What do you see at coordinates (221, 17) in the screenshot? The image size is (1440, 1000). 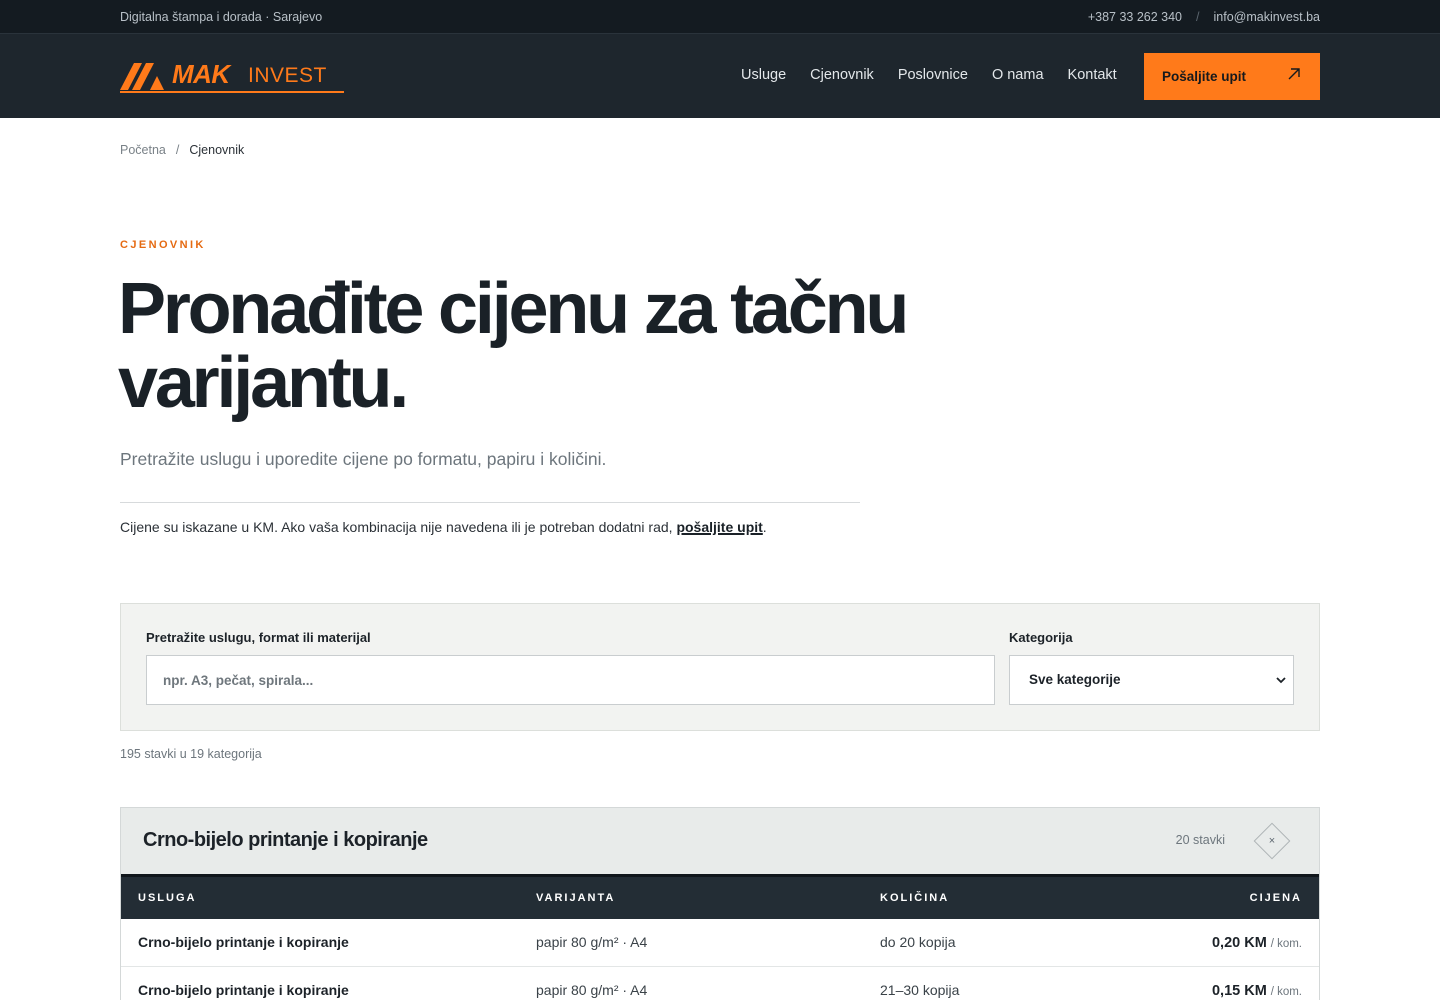 I see `tagline: Digitalna štampa i dorada · Sarajevo` at bounding box center [221, 17].